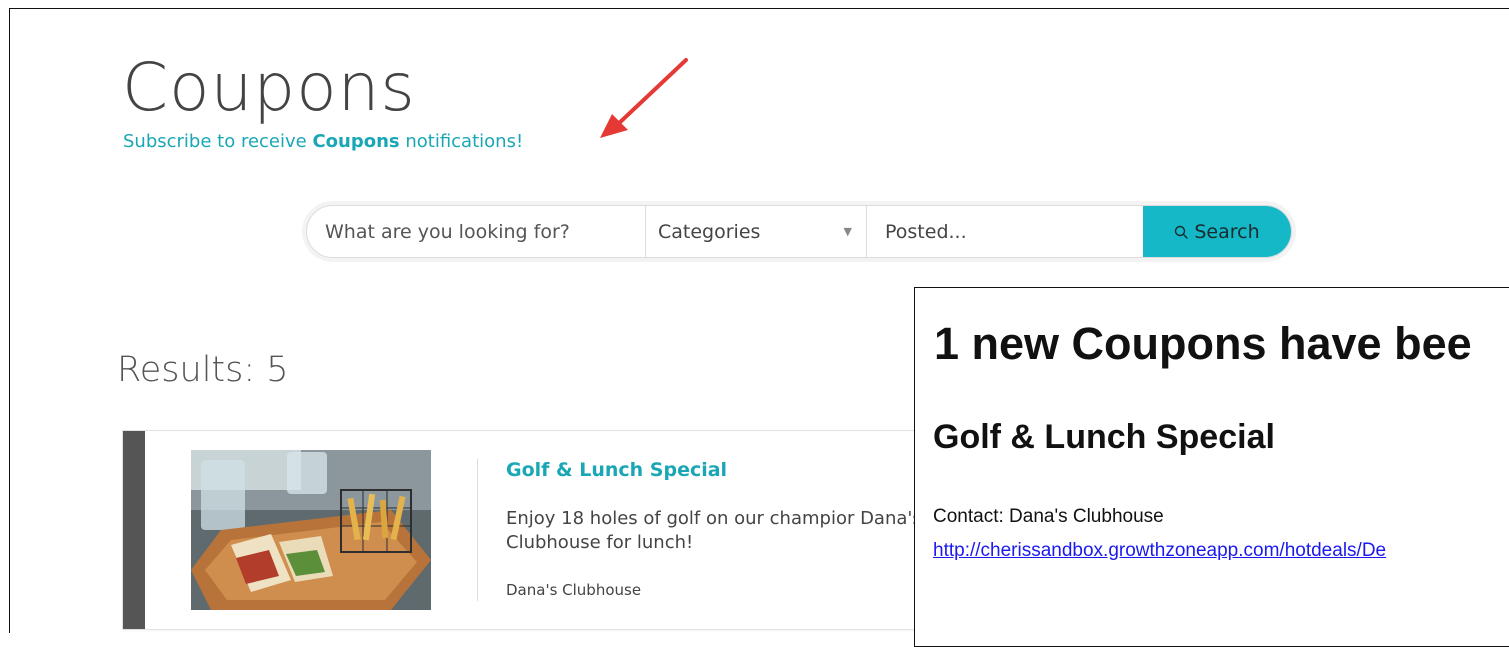 This screenshot has height=647, width=1509. Describe the element at coordinates (461, 141) in the screenshot. I see `subscribe-suffix: notifications!` at that location.